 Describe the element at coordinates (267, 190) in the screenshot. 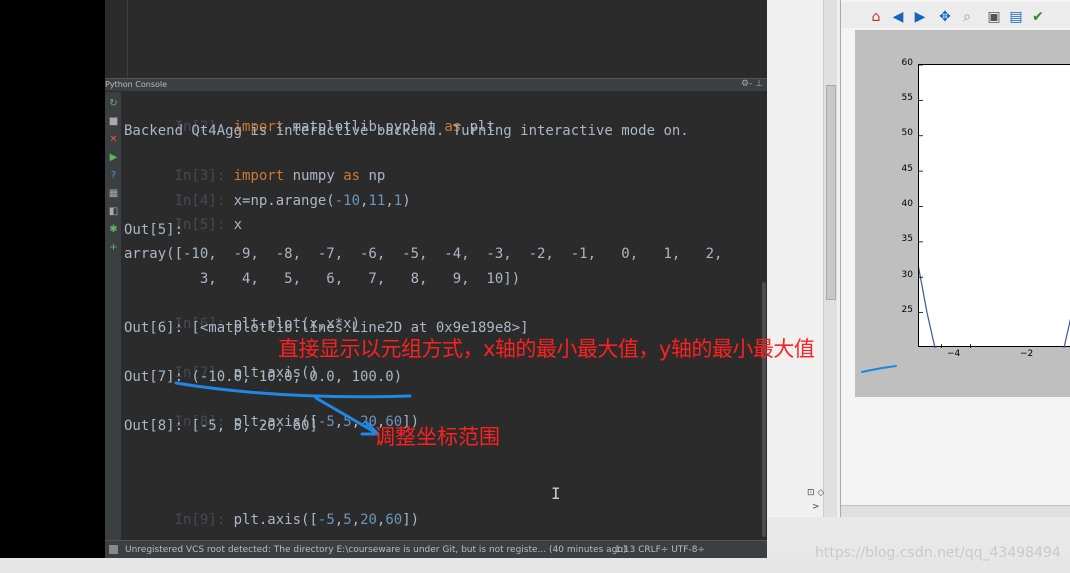

I see `console-line: In[4]: x=np.arange(-10,11,1)` at that location.